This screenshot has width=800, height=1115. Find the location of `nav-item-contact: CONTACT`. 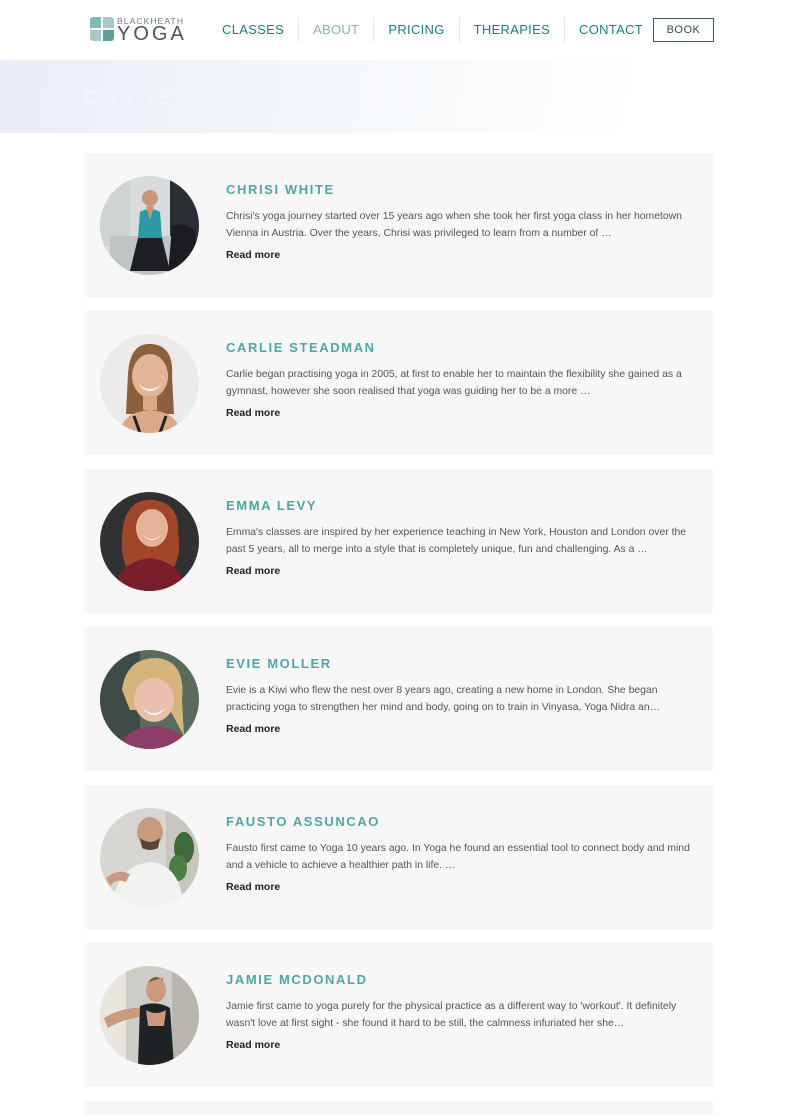

nav-item-contact: CONTACT is located at coordinates (610, 30).